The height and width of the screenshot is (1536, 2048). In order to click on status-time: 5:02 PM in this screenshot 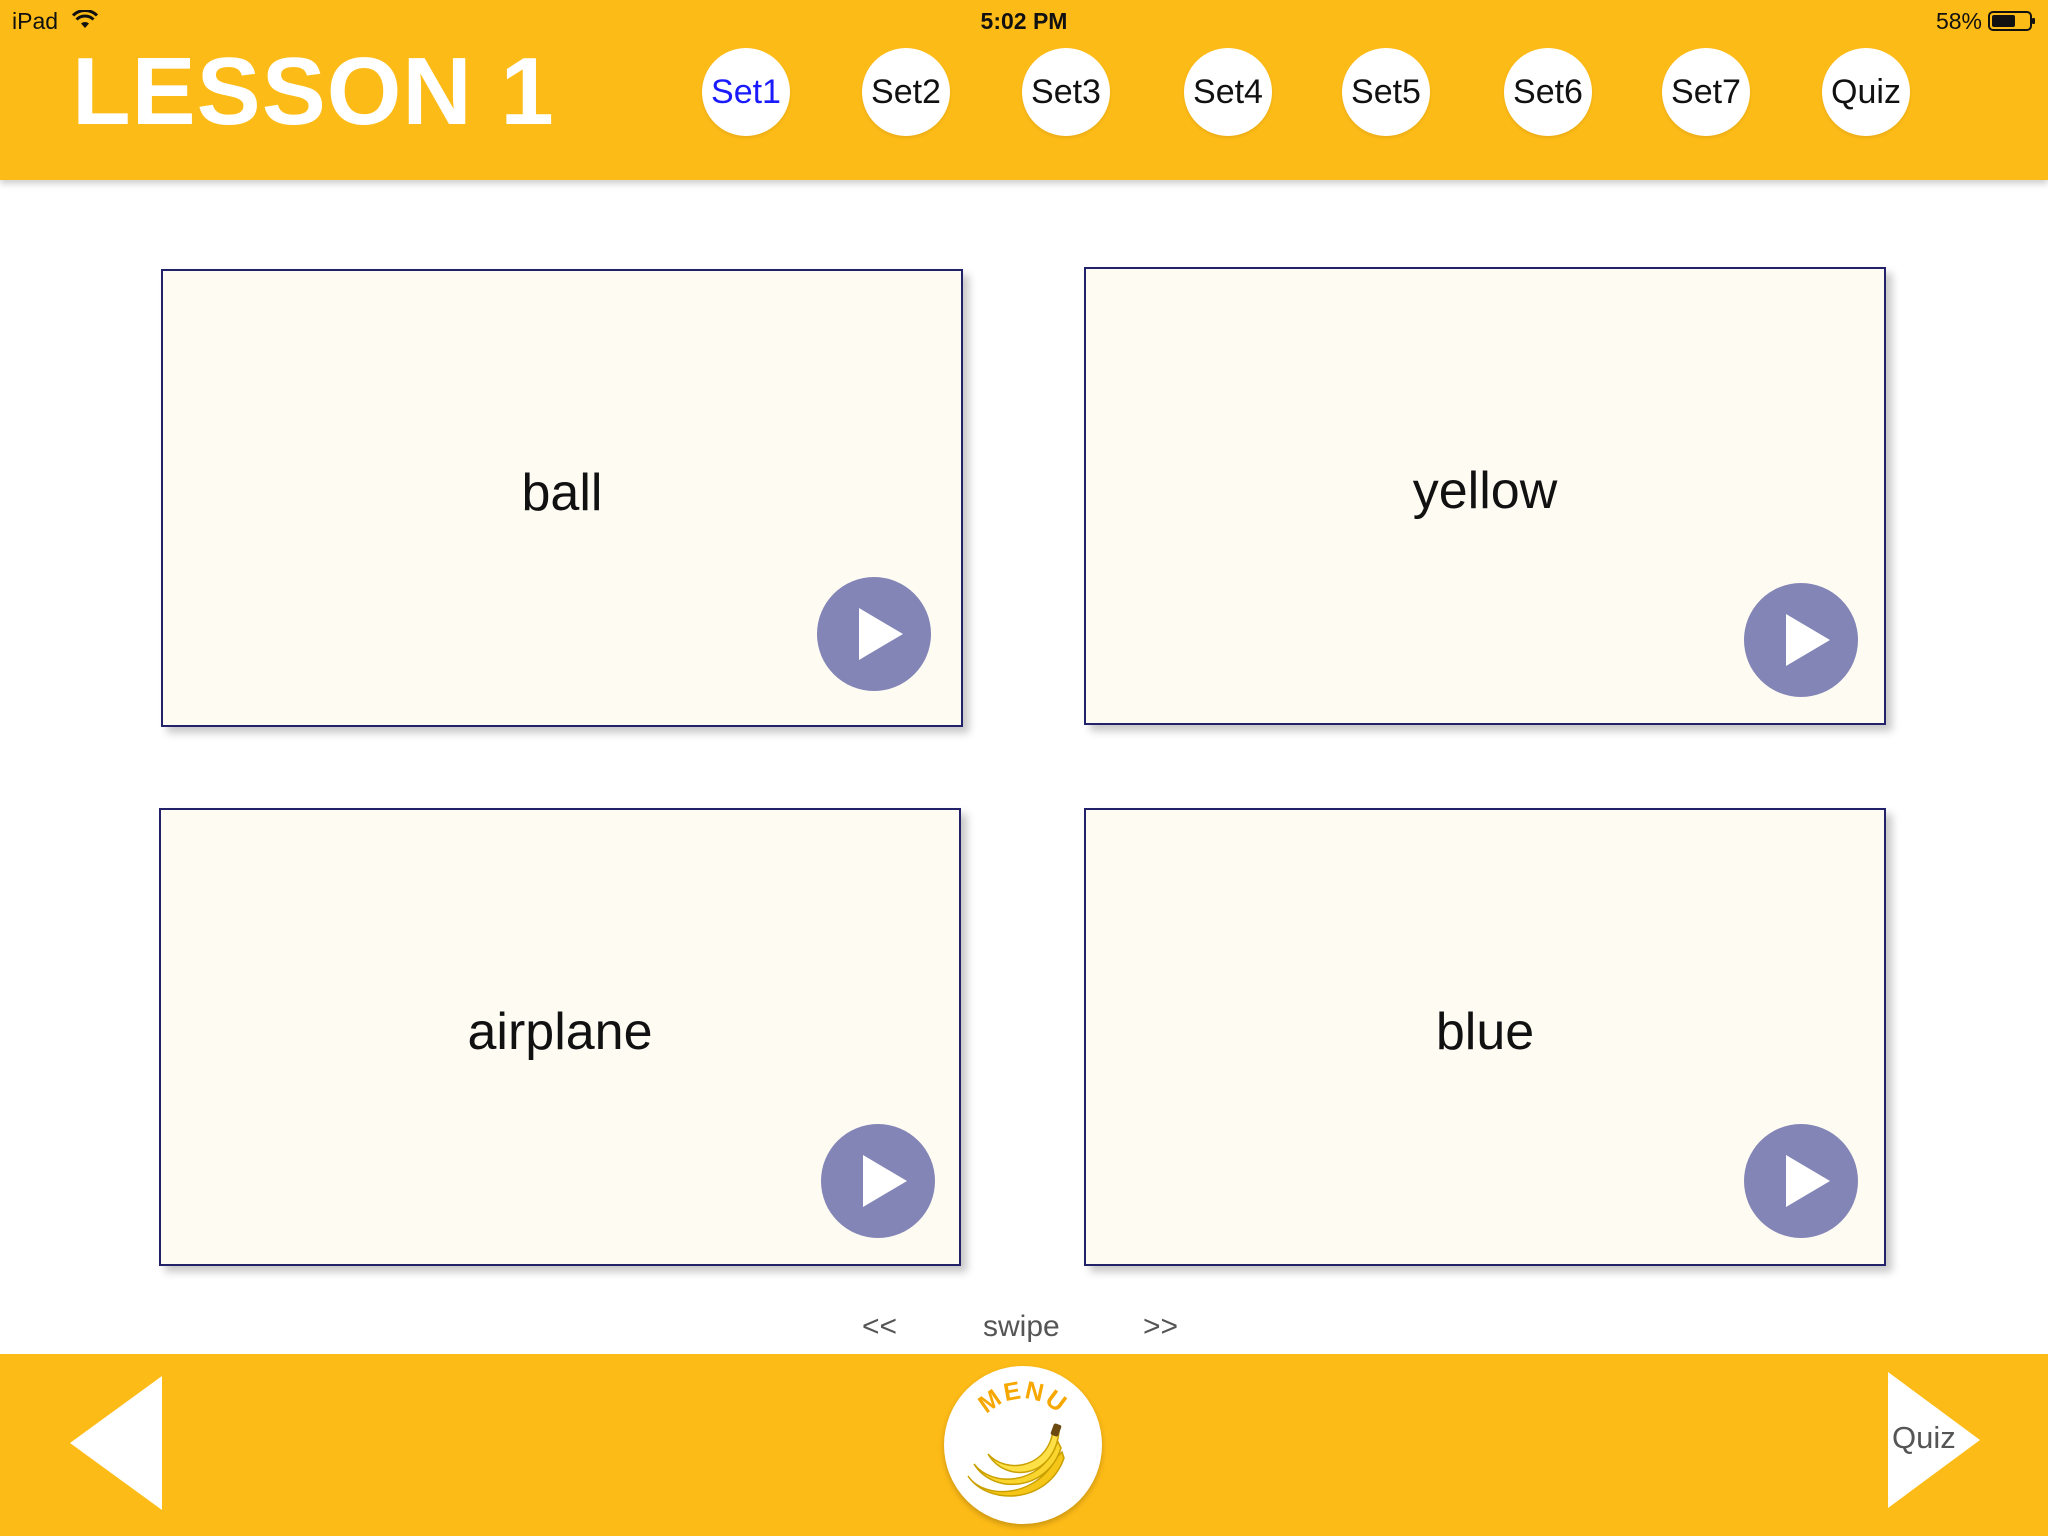, I will do `click(1024, 21)`.